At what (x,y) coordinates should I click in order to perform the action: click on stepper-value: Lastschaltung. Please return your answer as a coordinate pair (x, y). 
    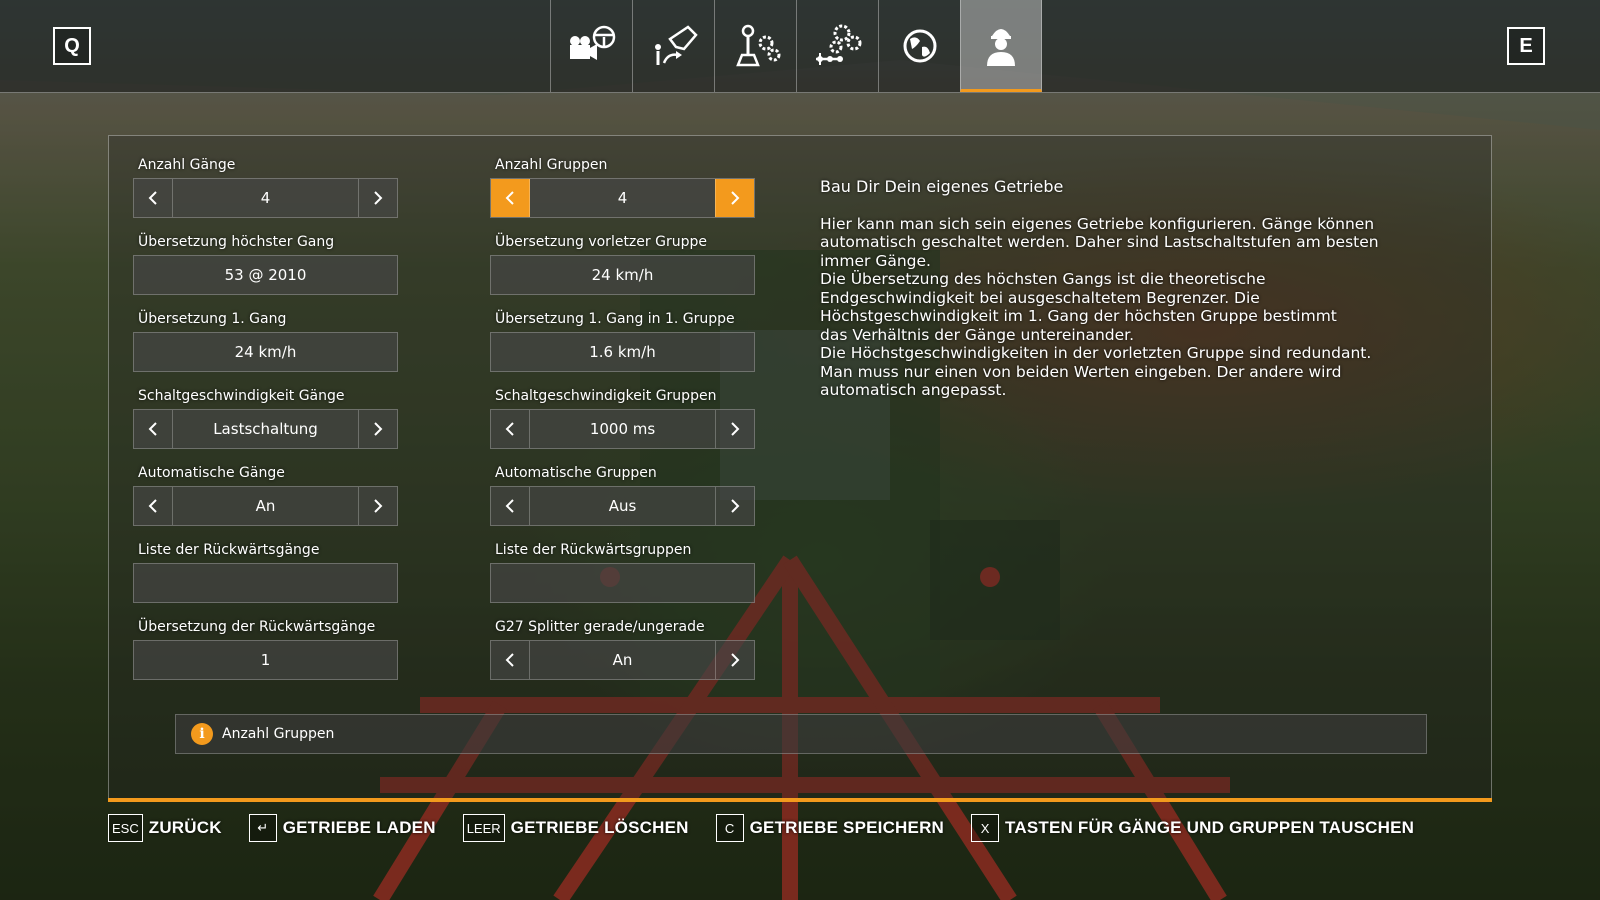
    Looking at the image, I should click on (265, 429).